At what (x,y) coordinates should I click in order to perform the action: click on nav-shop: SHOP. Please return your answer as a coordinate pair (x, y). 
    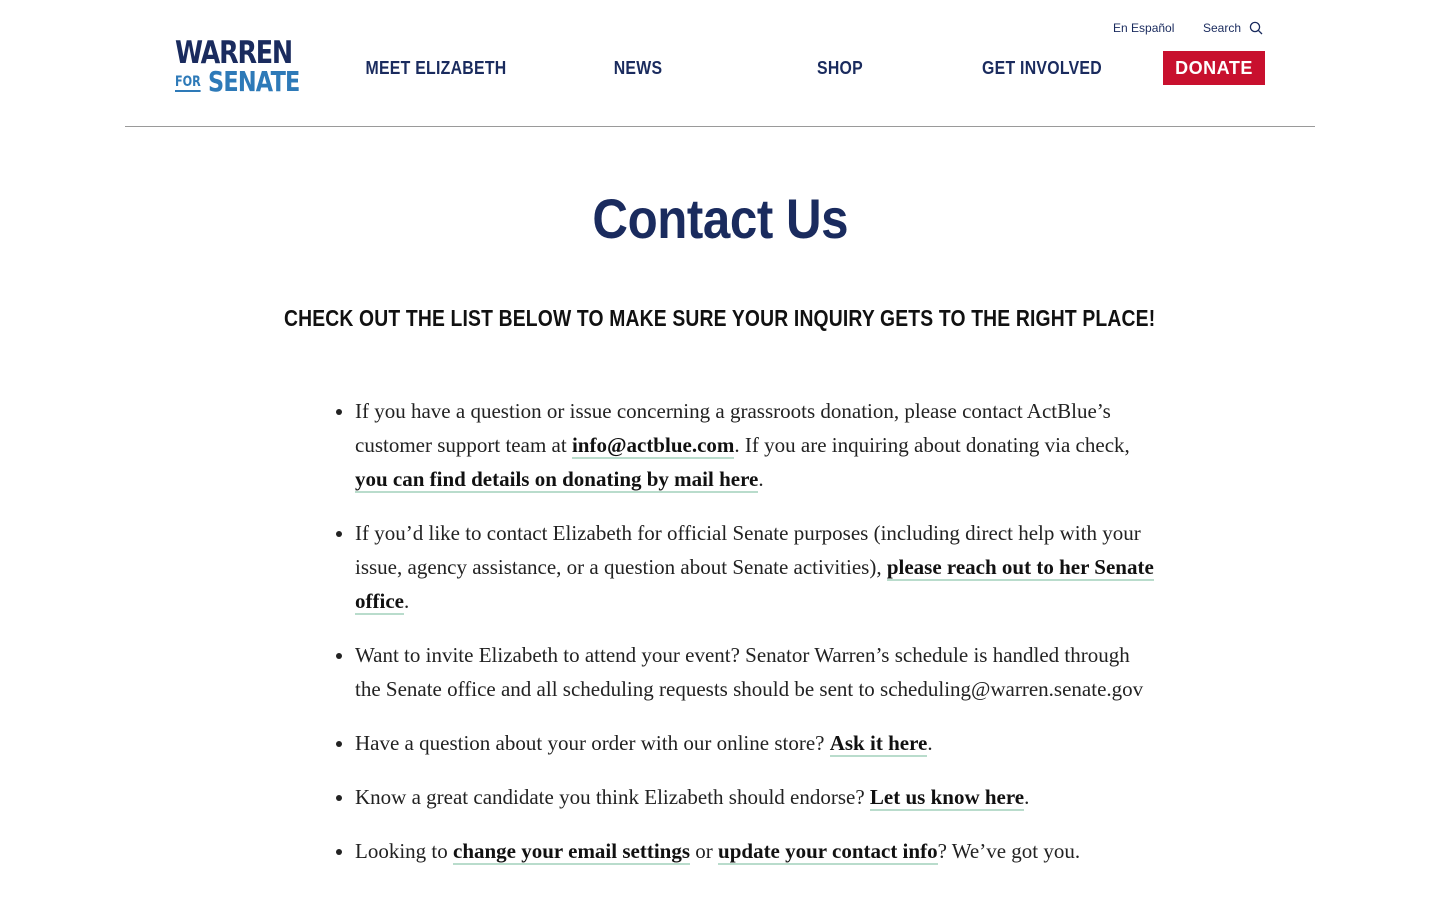
    Looking at the image, I should click on (840, 68).